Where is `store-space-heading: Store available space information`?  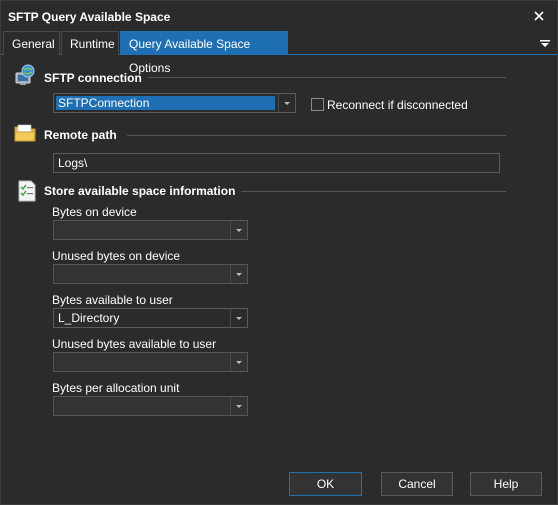
store-space-heading: Store available space information is located at coordinates (140, 191).